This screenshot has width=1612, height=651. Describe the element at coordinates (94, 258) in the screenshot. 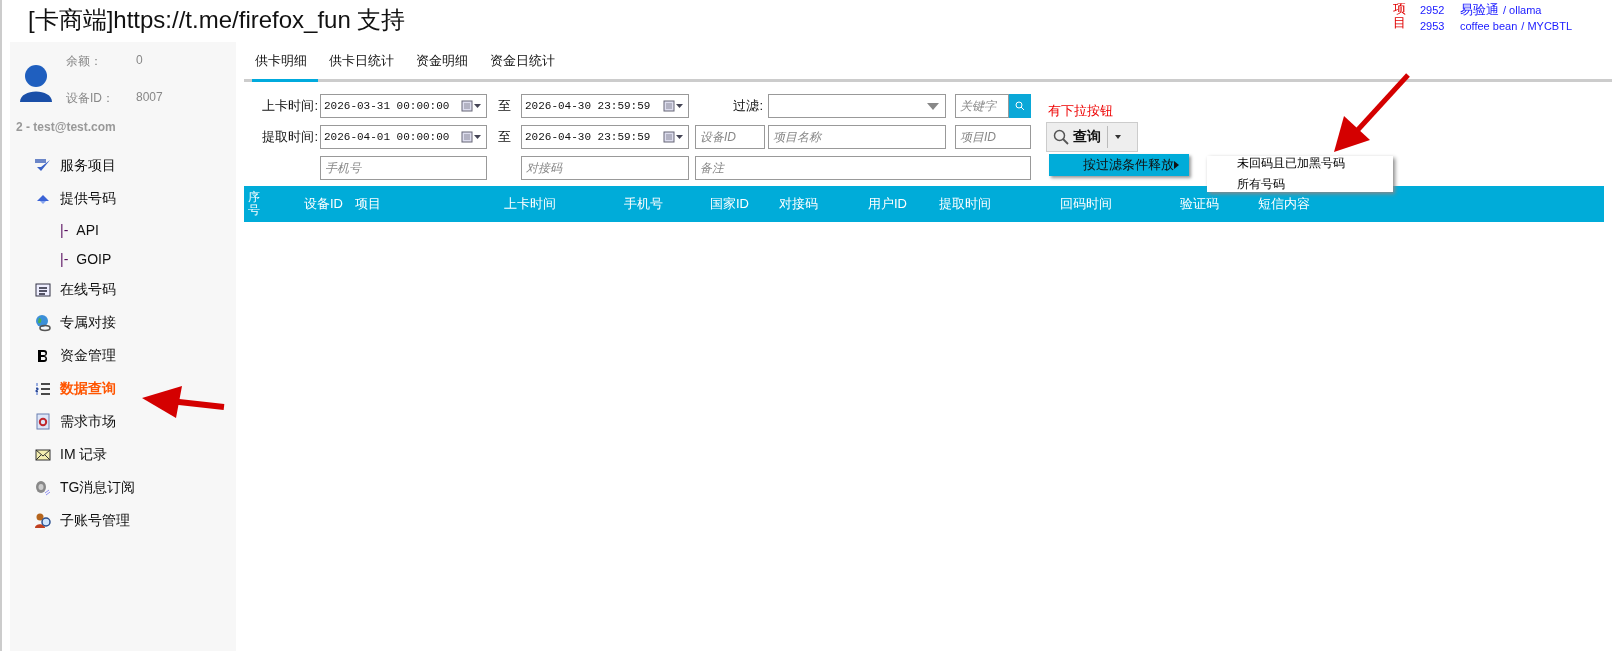

I see `nav-subitem: GOIP` at that location.